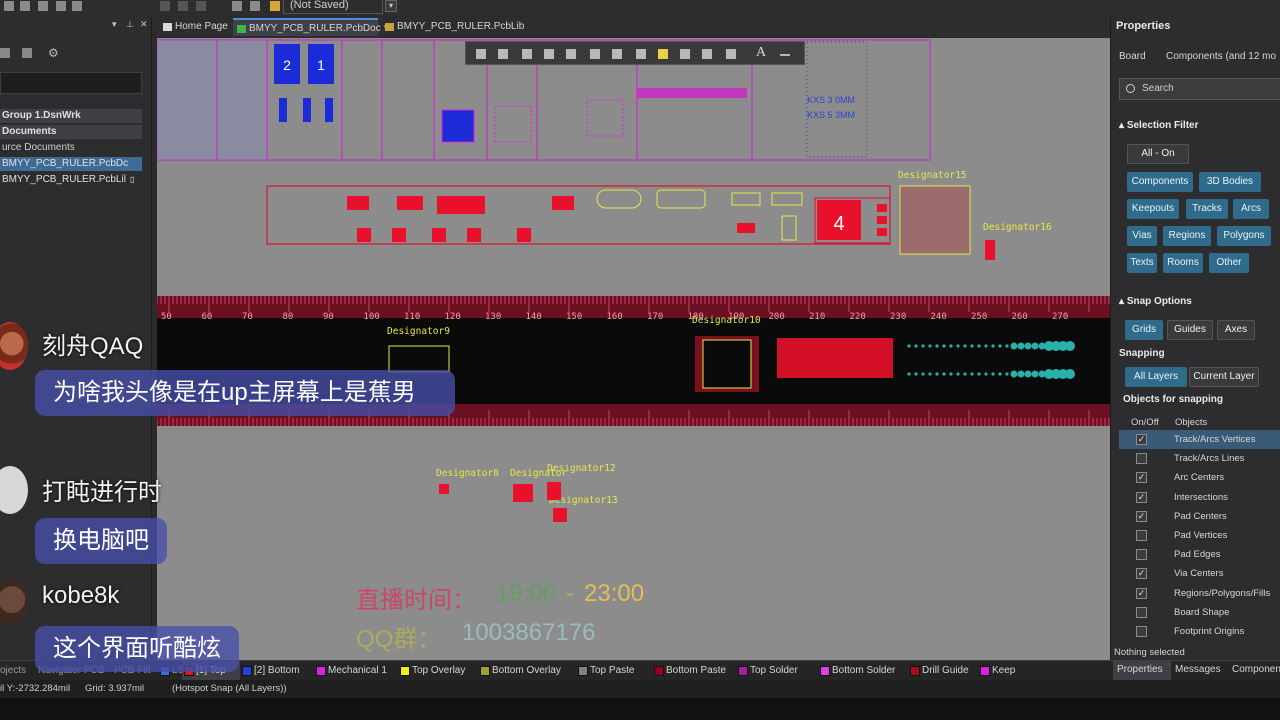  What do you see at coordinates (201, 6) in the screenshot?
I see `cut-icon` at bounding box center [201, 6].